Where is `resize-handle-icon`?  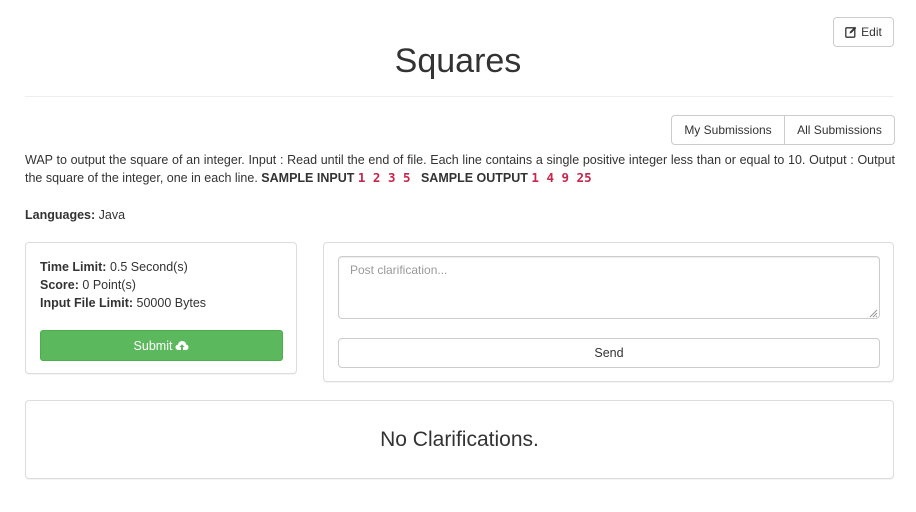 resize-handle-icon is located at coordinates (873, 313).